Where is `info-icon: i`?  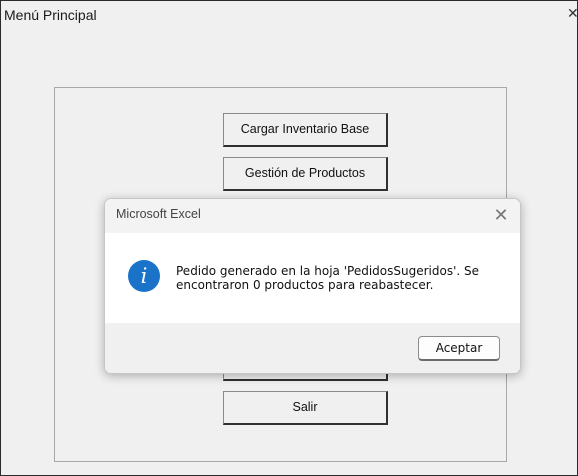
info-icon: i is located at coordinates (144, 276).